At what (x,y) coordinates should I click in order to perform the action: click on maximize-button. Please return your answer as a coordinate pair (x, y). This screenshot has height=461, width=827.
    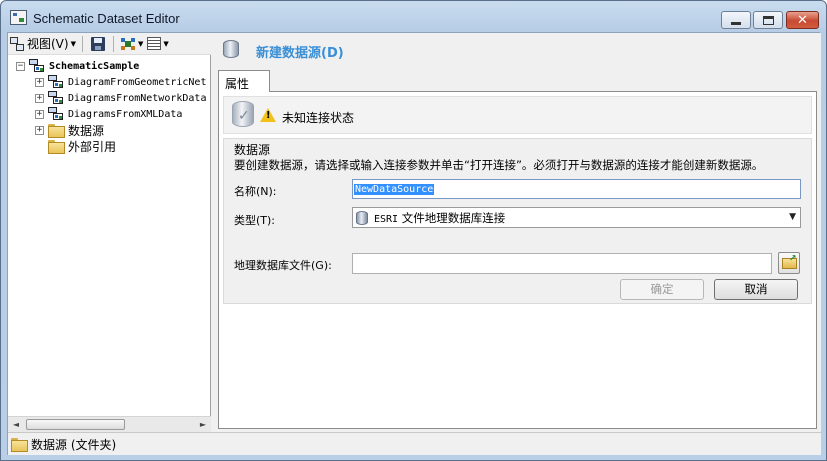
    Looking at the image, I should click on (768, 20).